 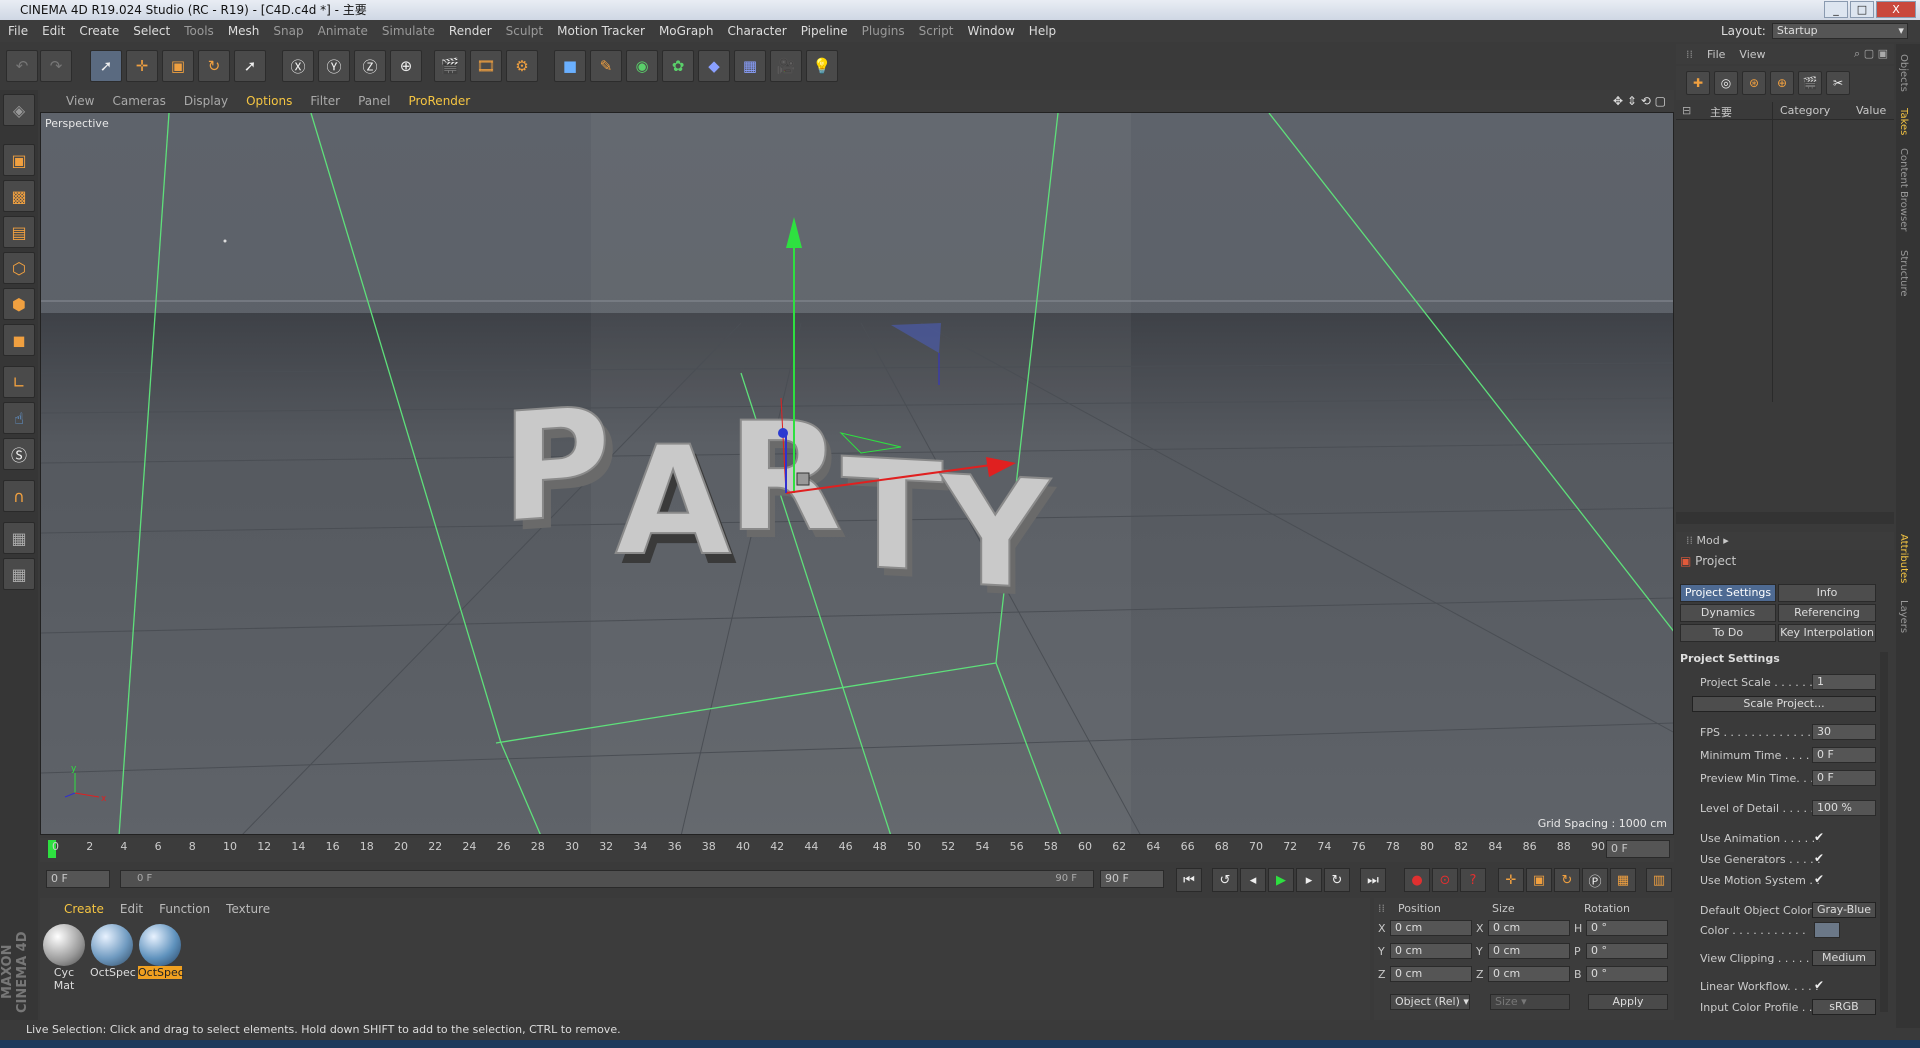 What do you see at coordinates (78, 879) in the screenshot?
I see `start-frame-field: 0 F` at bounding box center [78, 879].